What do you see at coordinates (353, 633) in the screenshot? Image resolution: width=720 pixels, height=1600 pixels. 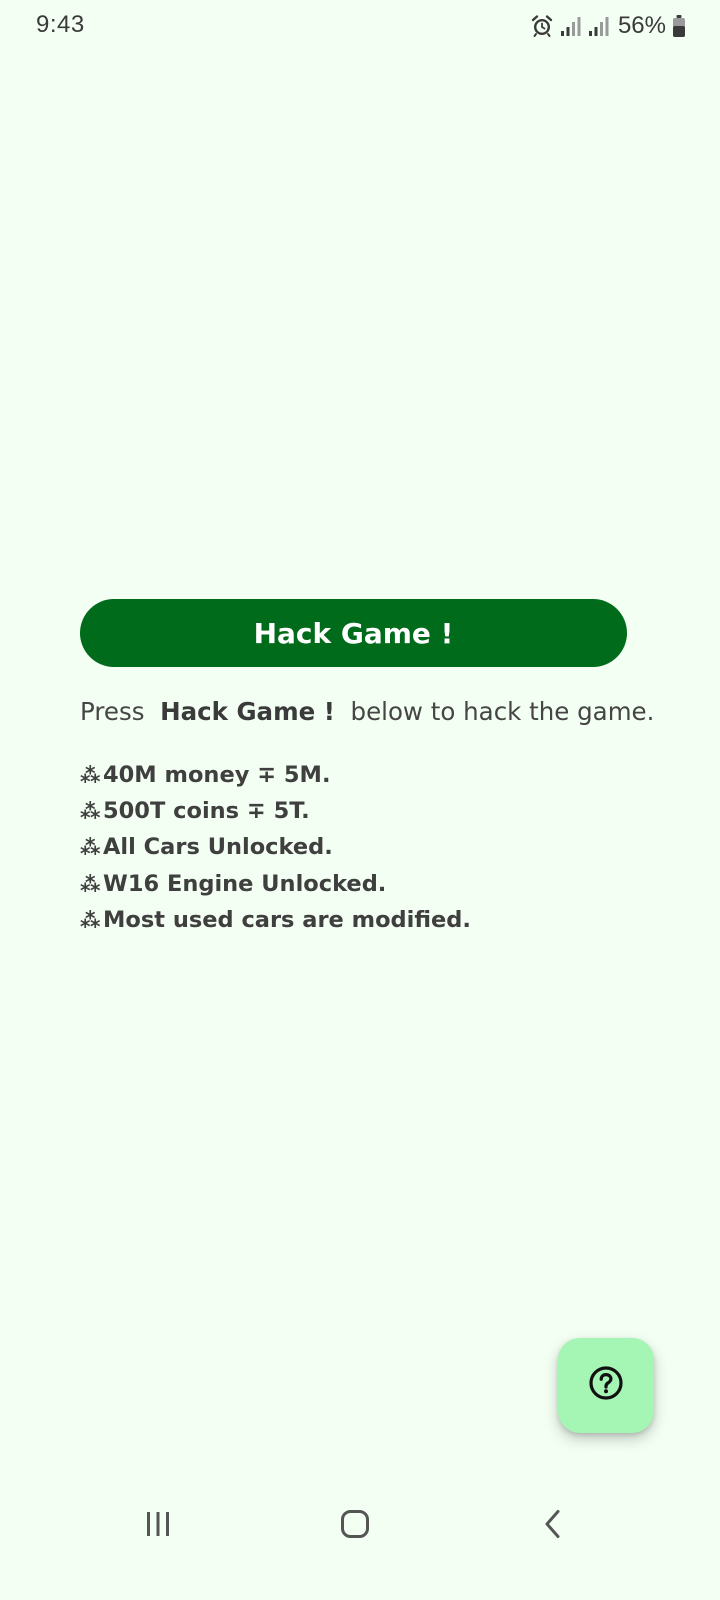 I see `hack-game-button: Hack Game !` at bounding box center [353, 633].